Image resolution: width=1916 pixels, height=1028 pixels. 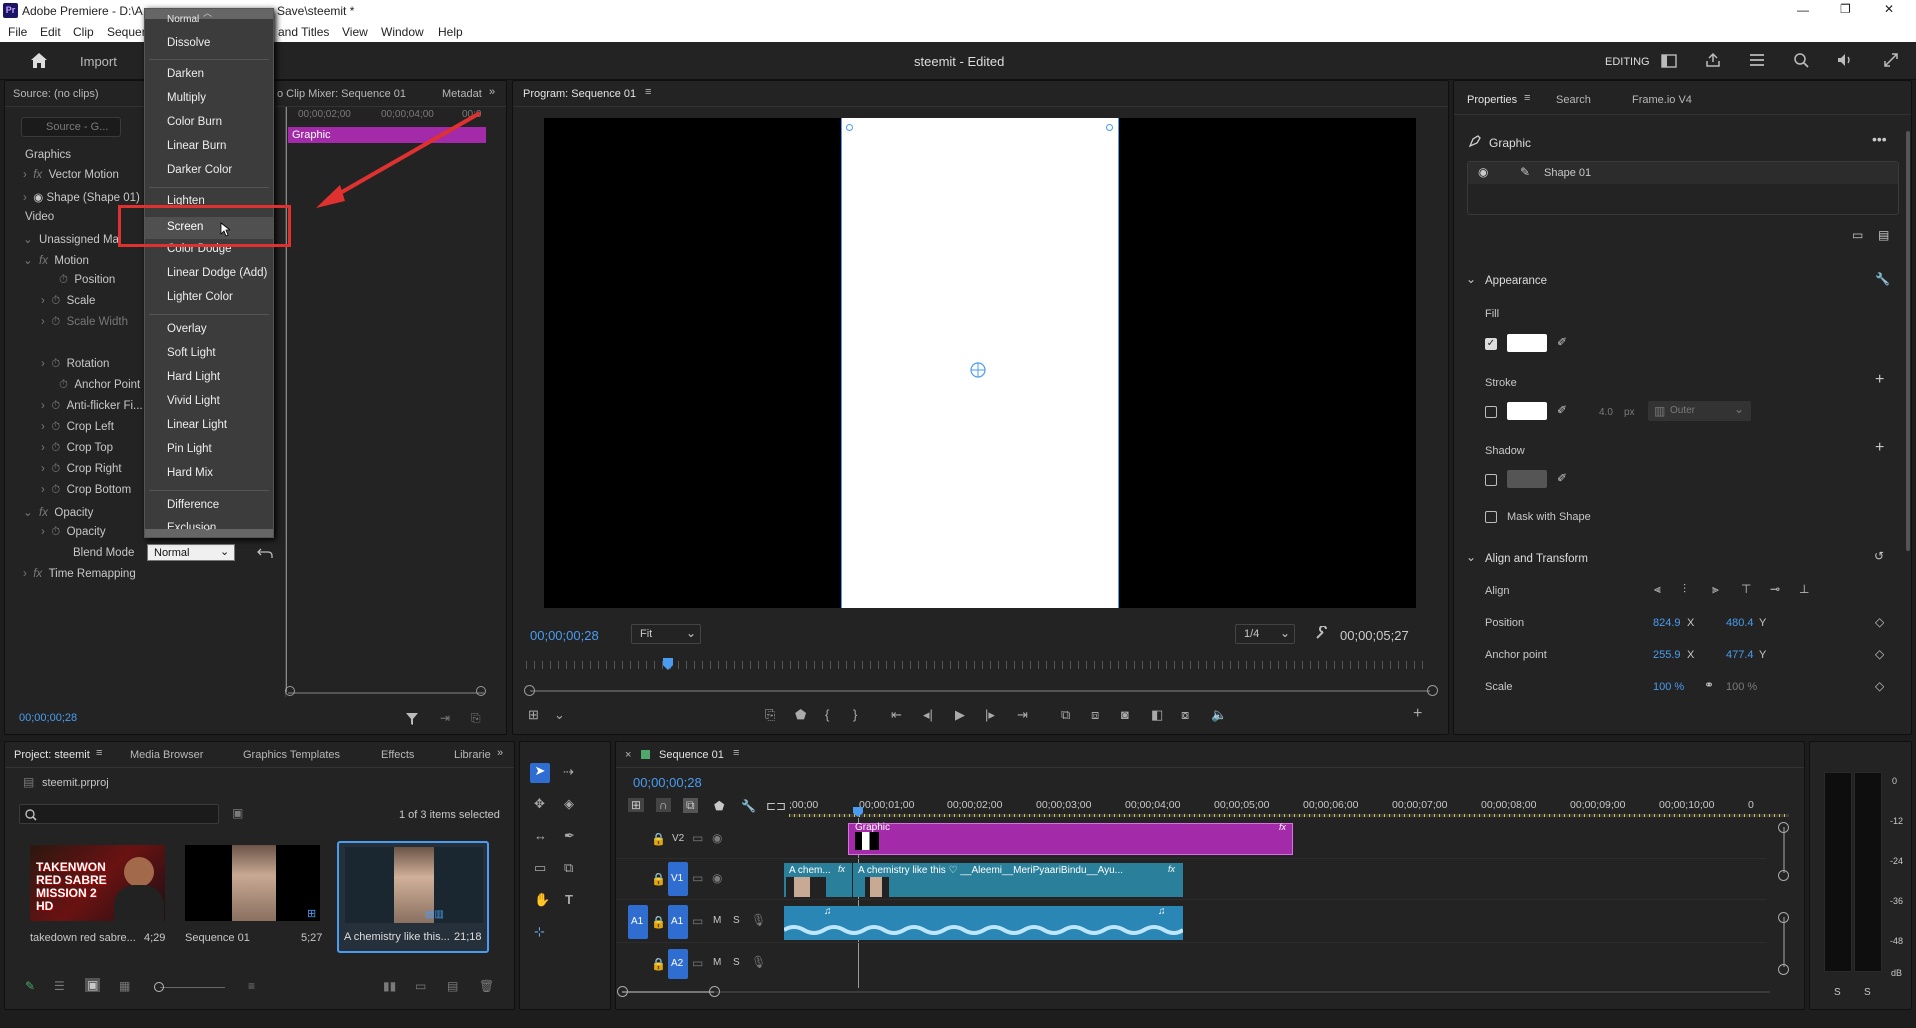 I want to click on row-crop-right: › ⏱ Crop Right, so click(x=81, y=469).